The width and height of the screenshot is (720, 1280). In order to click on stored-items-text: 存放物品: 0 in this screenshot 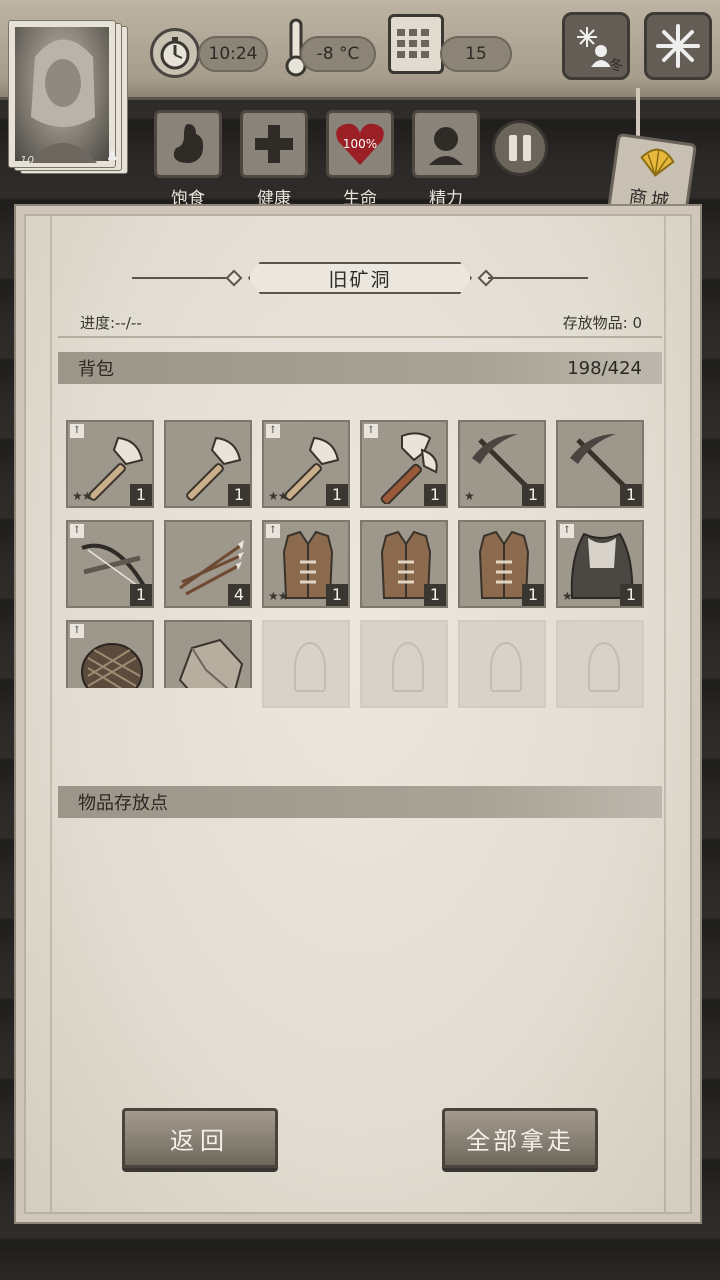, I will do `click(602, 323)`.